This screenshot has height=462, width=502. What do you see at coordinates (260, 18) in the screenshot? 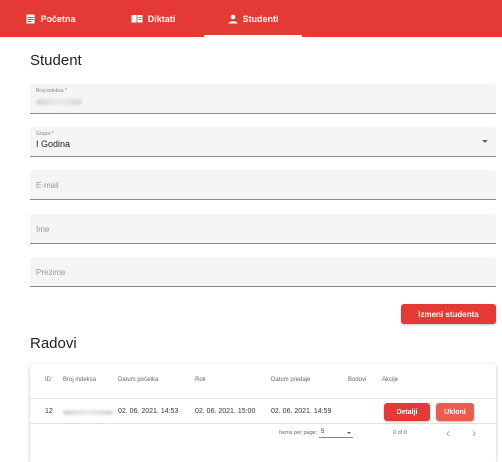
I see `tab-studenti-label: Studenti` at bounding box center [260, 18].